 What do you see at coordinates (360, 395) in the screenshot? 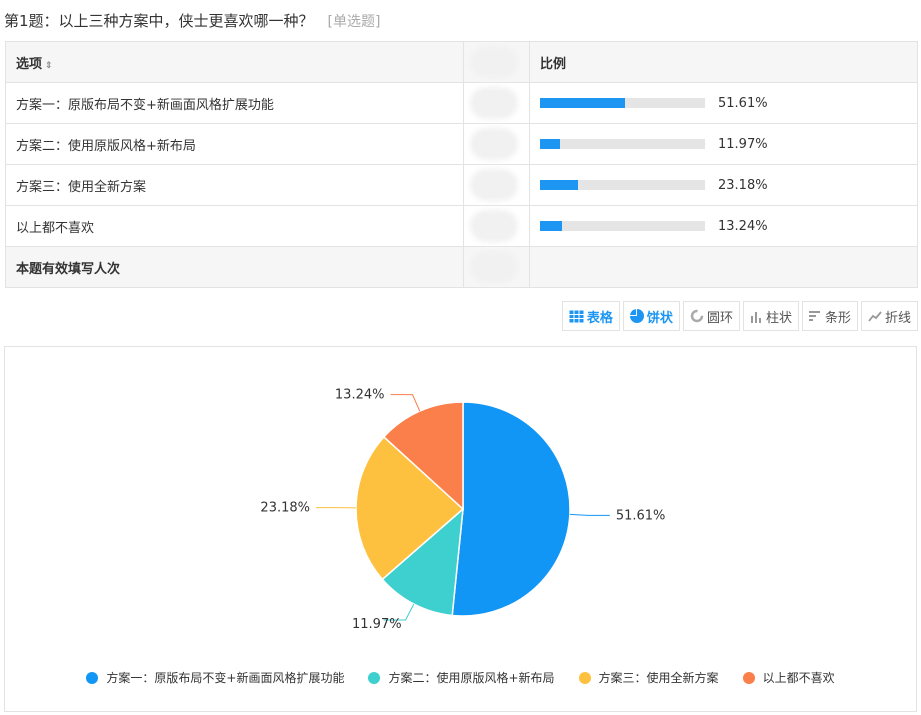
I see `pie-data-label: 13.24%` at bounding box center [360, 395].